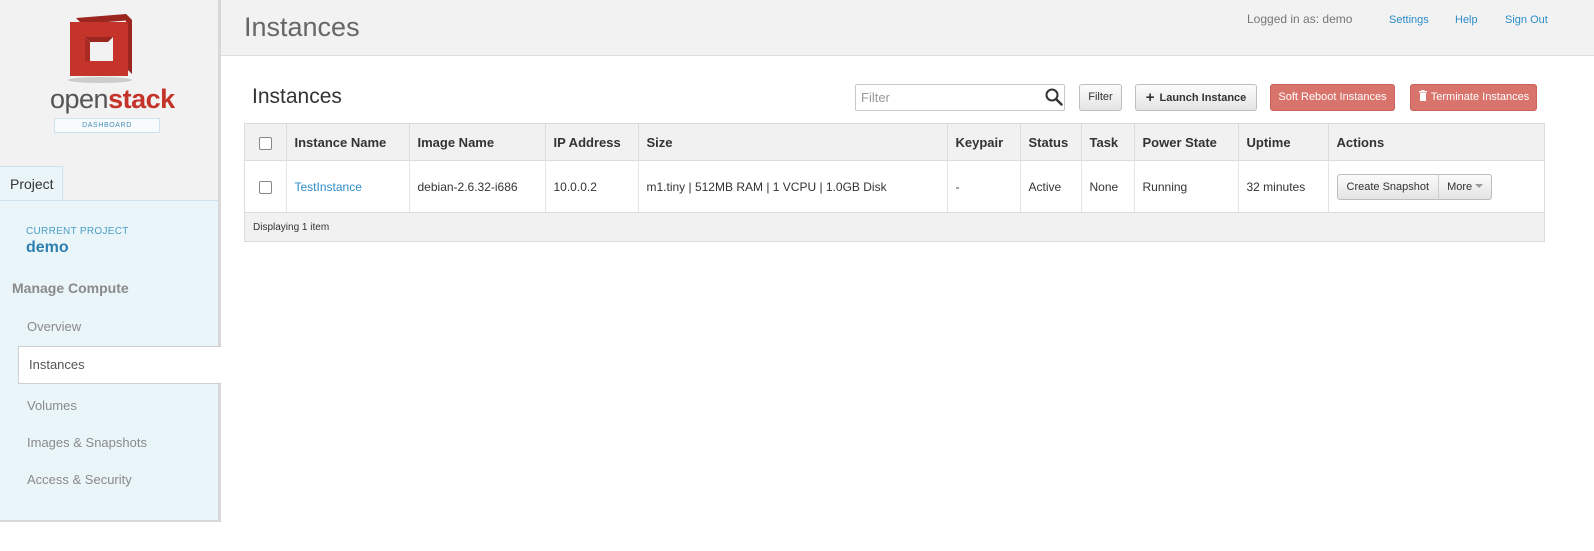 This screenshot has height=551, width=1594. What do you see at coordinates (477, 142) in the screenshot?
I see `column-header: Image Name` at bounding box center [477, 142].